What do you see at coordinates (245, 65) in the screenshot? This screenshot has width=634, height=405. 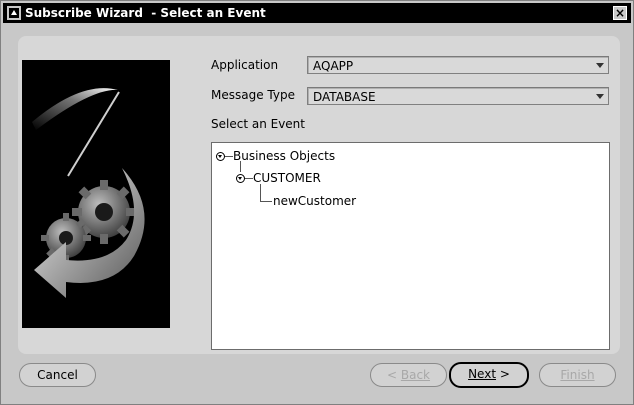 I see `application-label: Application` at bounding box center [245, 65].